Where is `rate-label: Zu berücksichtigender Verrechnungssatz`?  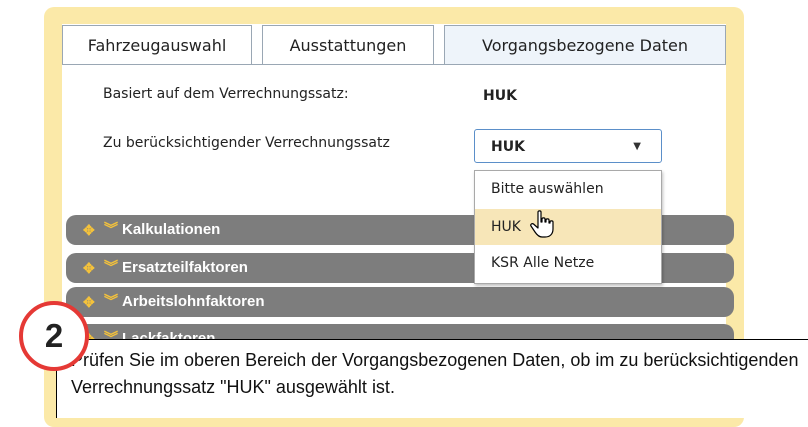
rate-label: Zu berücksichtigender Verrechnungssatz is located at coordinates (246, 143).